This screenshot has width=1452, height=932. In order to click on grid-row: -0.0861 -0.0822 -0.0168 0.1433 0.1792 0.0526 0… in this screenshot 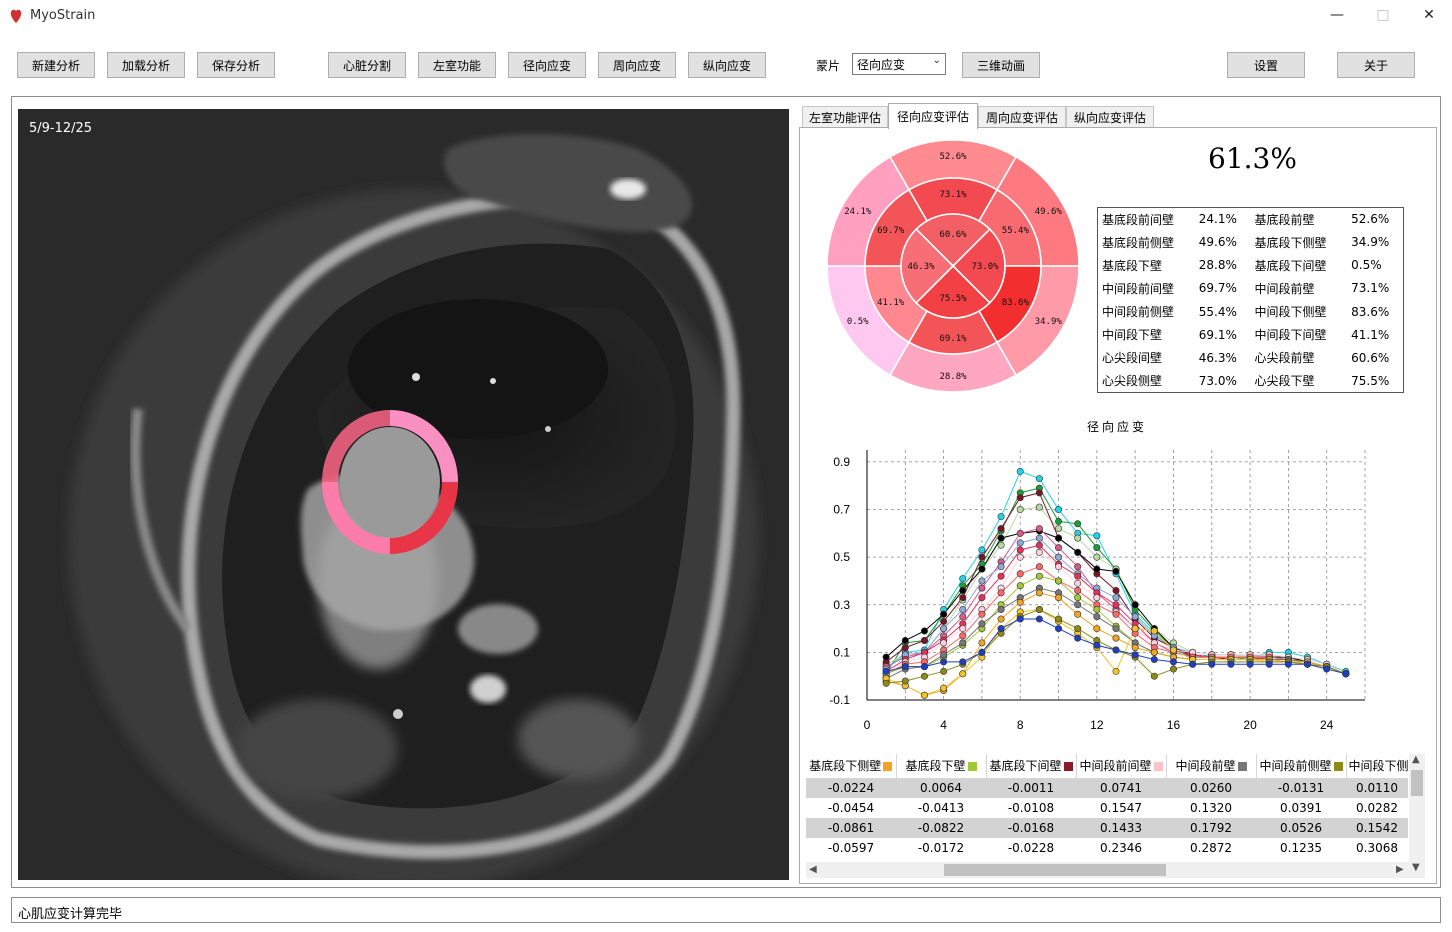, I will do `click(1107, 828)`.